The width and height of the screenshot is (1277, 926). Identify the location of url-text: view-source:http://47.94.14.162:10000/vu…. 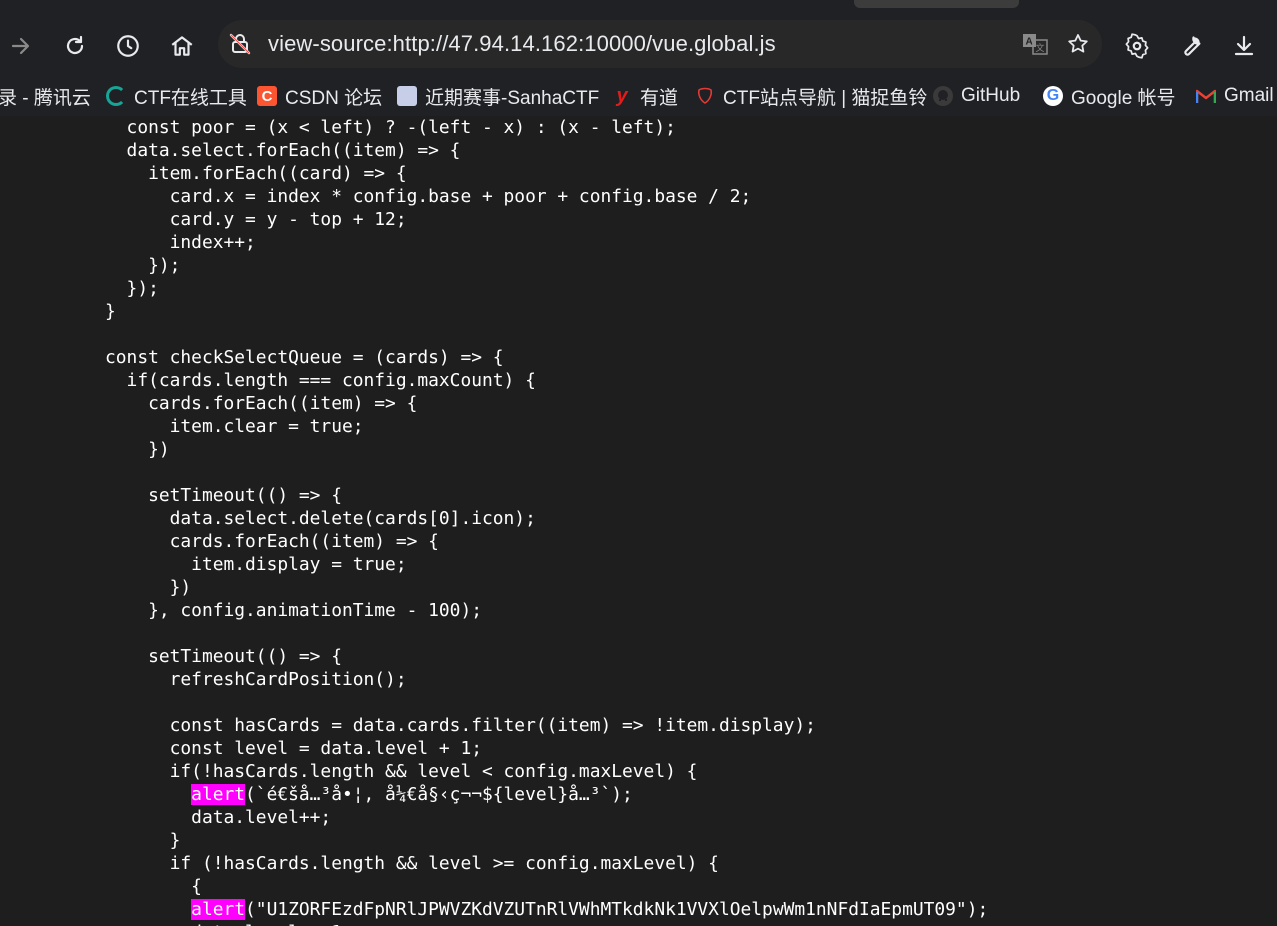
(522, 44).